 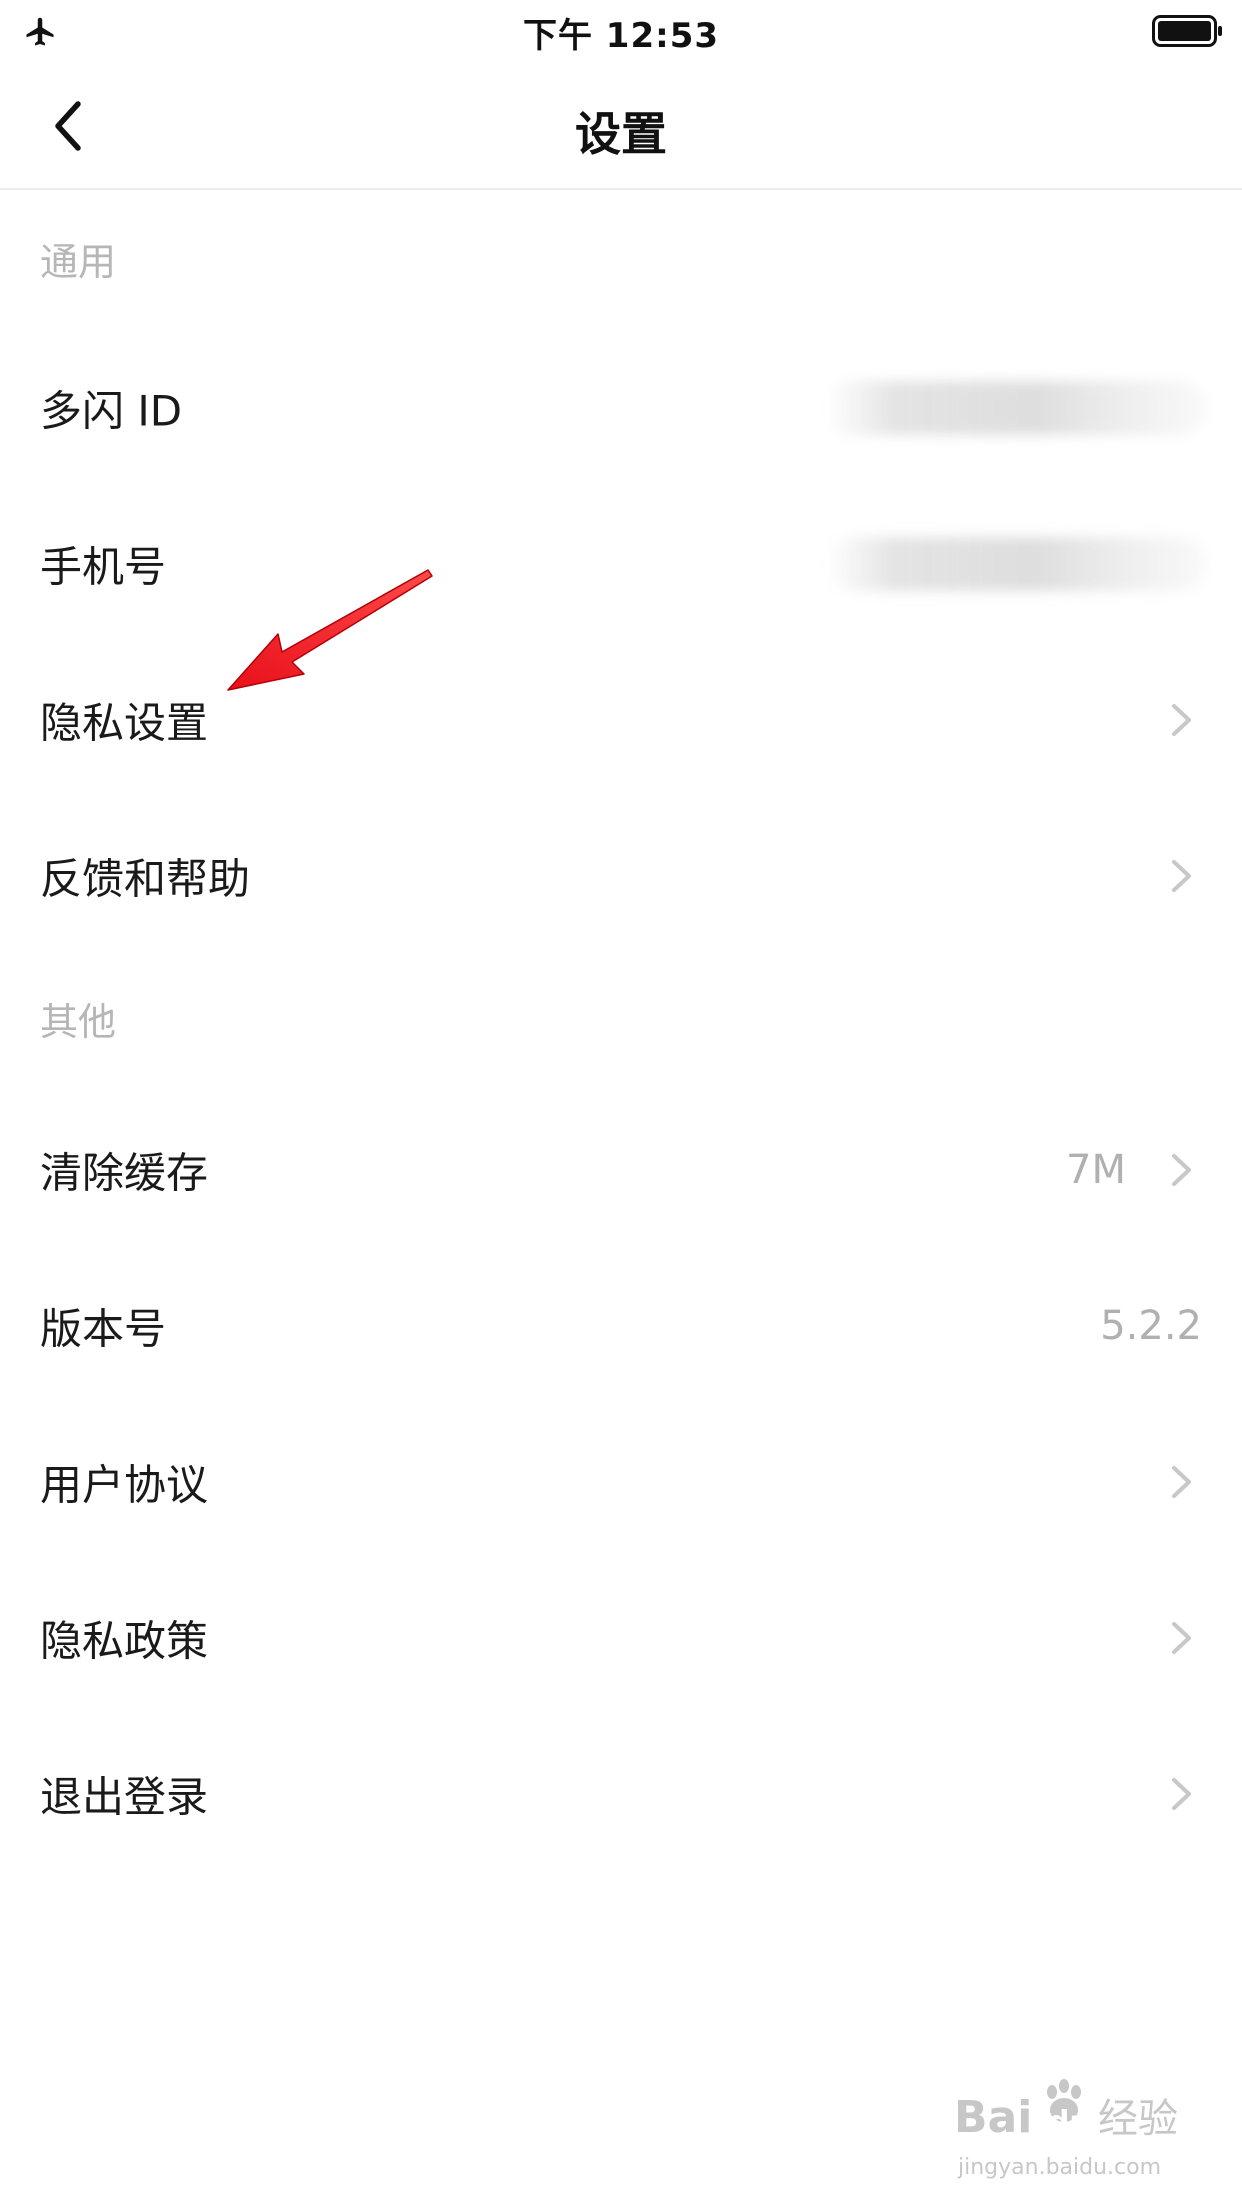 What do you see at coordinates (124, 1797) in the screenshot?
I see `row-label: 退出登录` at bounding box center [124, 1797].